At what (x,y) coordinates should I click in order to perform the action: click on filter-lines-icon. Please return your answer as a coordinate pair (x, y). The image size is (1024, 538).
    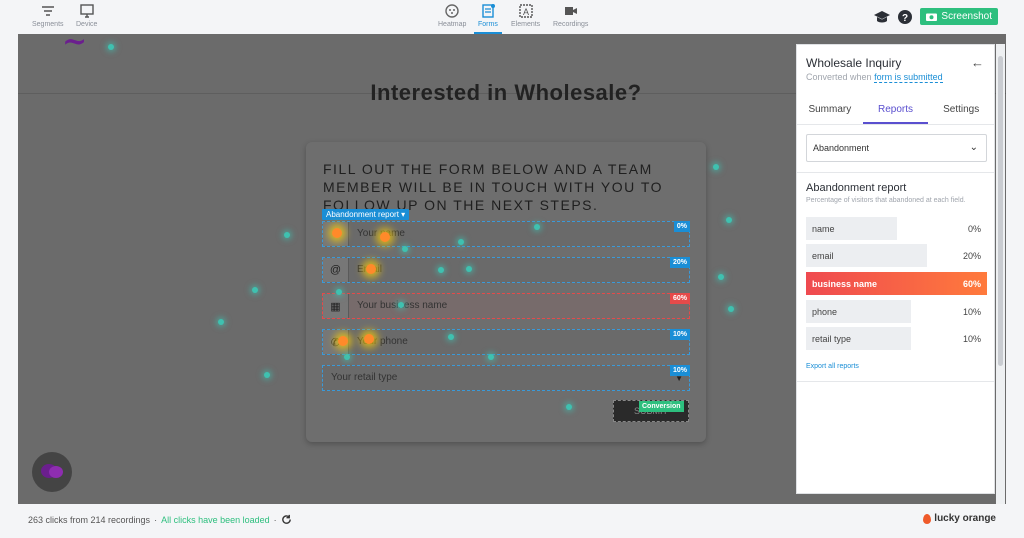
    Looking at the image, I should click on (47, 11).